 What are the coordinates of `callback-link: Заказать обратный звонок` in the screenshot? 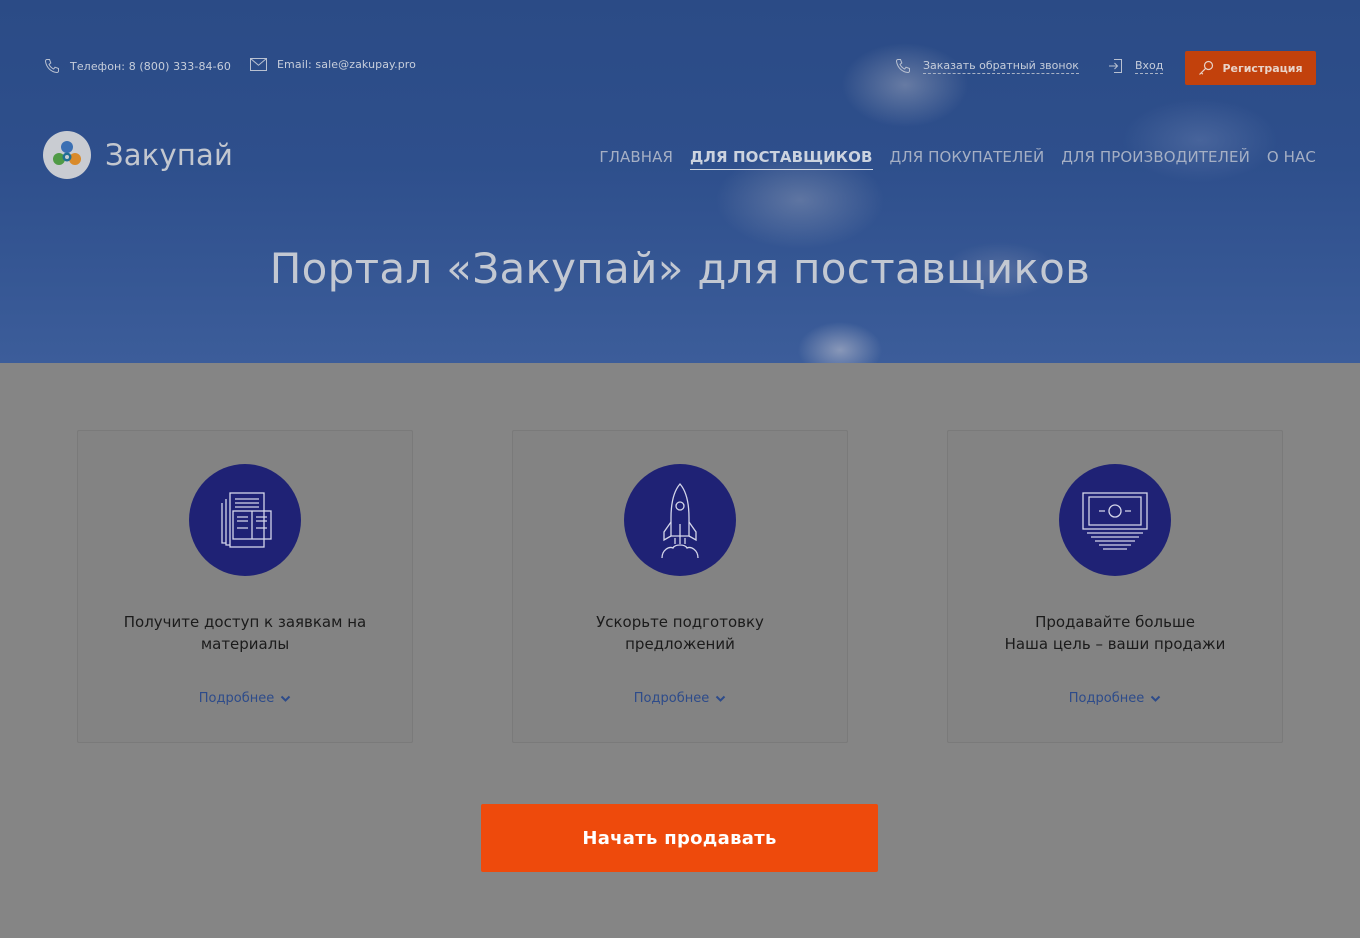 It's located at (987, 66).